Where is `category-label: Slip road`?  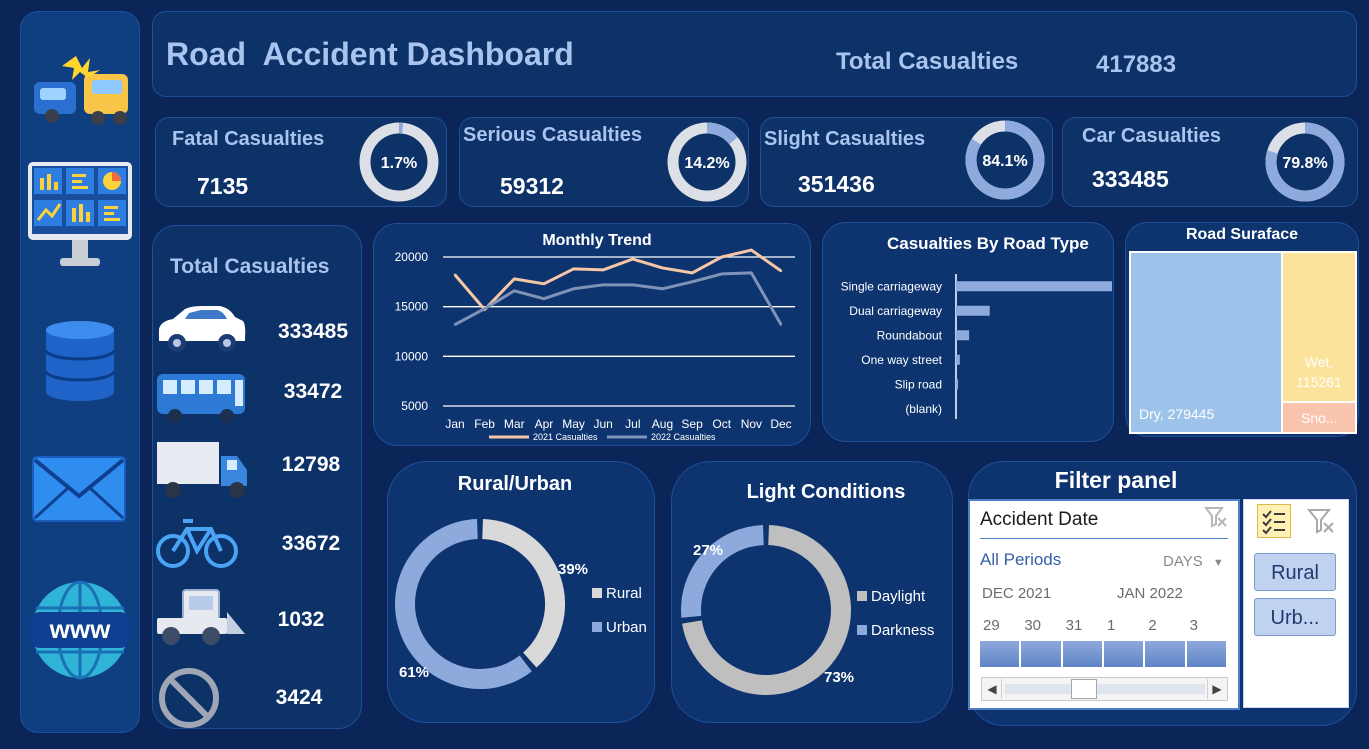 category-label: Slip road is located at coordinates (918, 384).